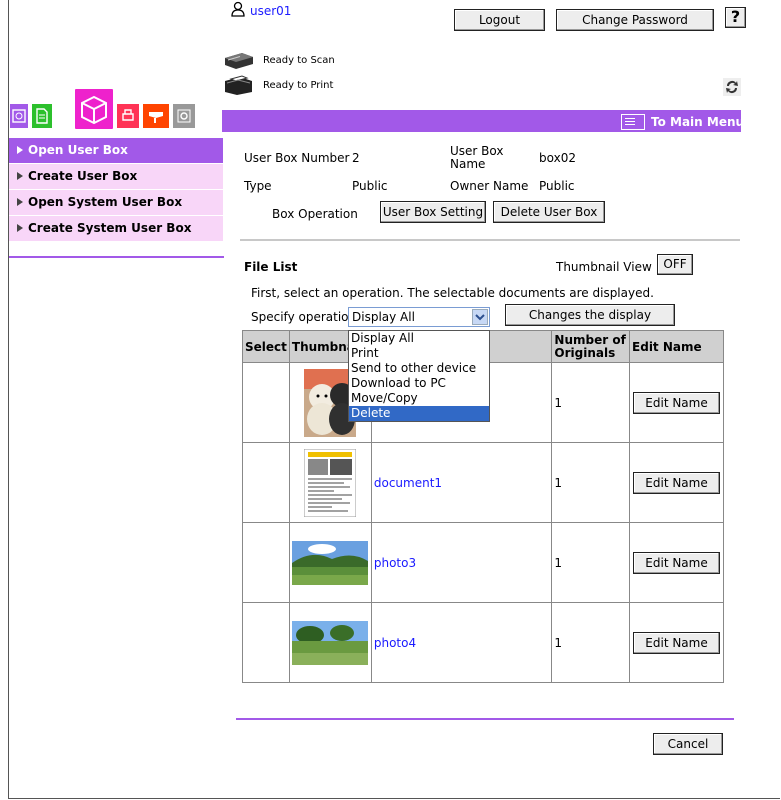 The width and height of the screenshot is (781, 800). I want to click on delete-user-box-button: Delete User Box, so click(549, 212).